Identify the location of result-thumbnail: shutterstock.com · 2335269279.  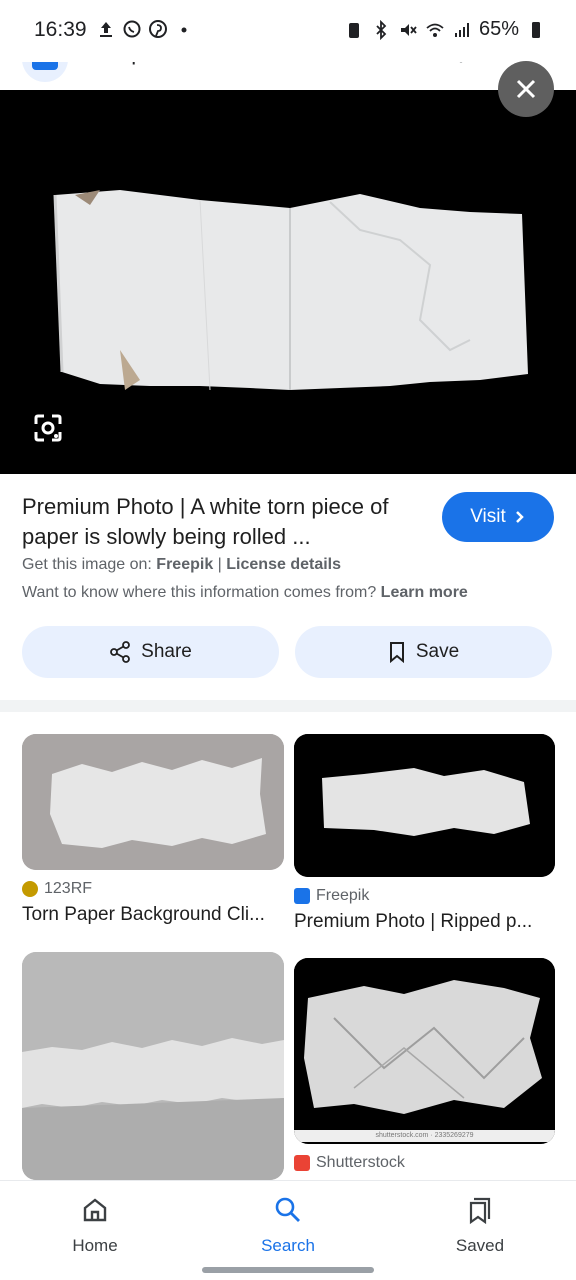
(424, 1051).